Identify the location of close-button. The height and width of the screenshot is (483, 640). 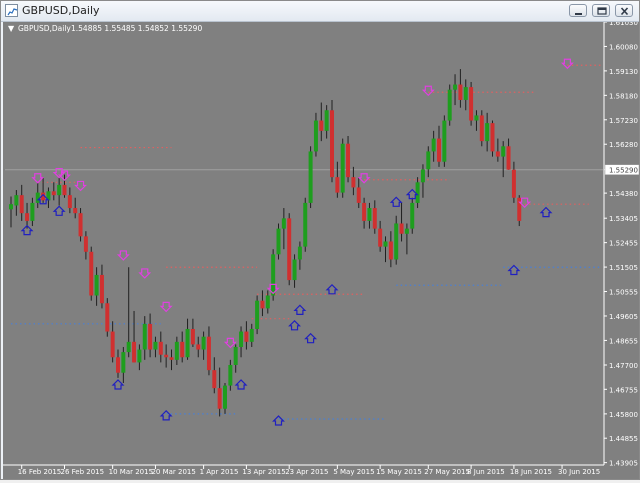
(624, 10).